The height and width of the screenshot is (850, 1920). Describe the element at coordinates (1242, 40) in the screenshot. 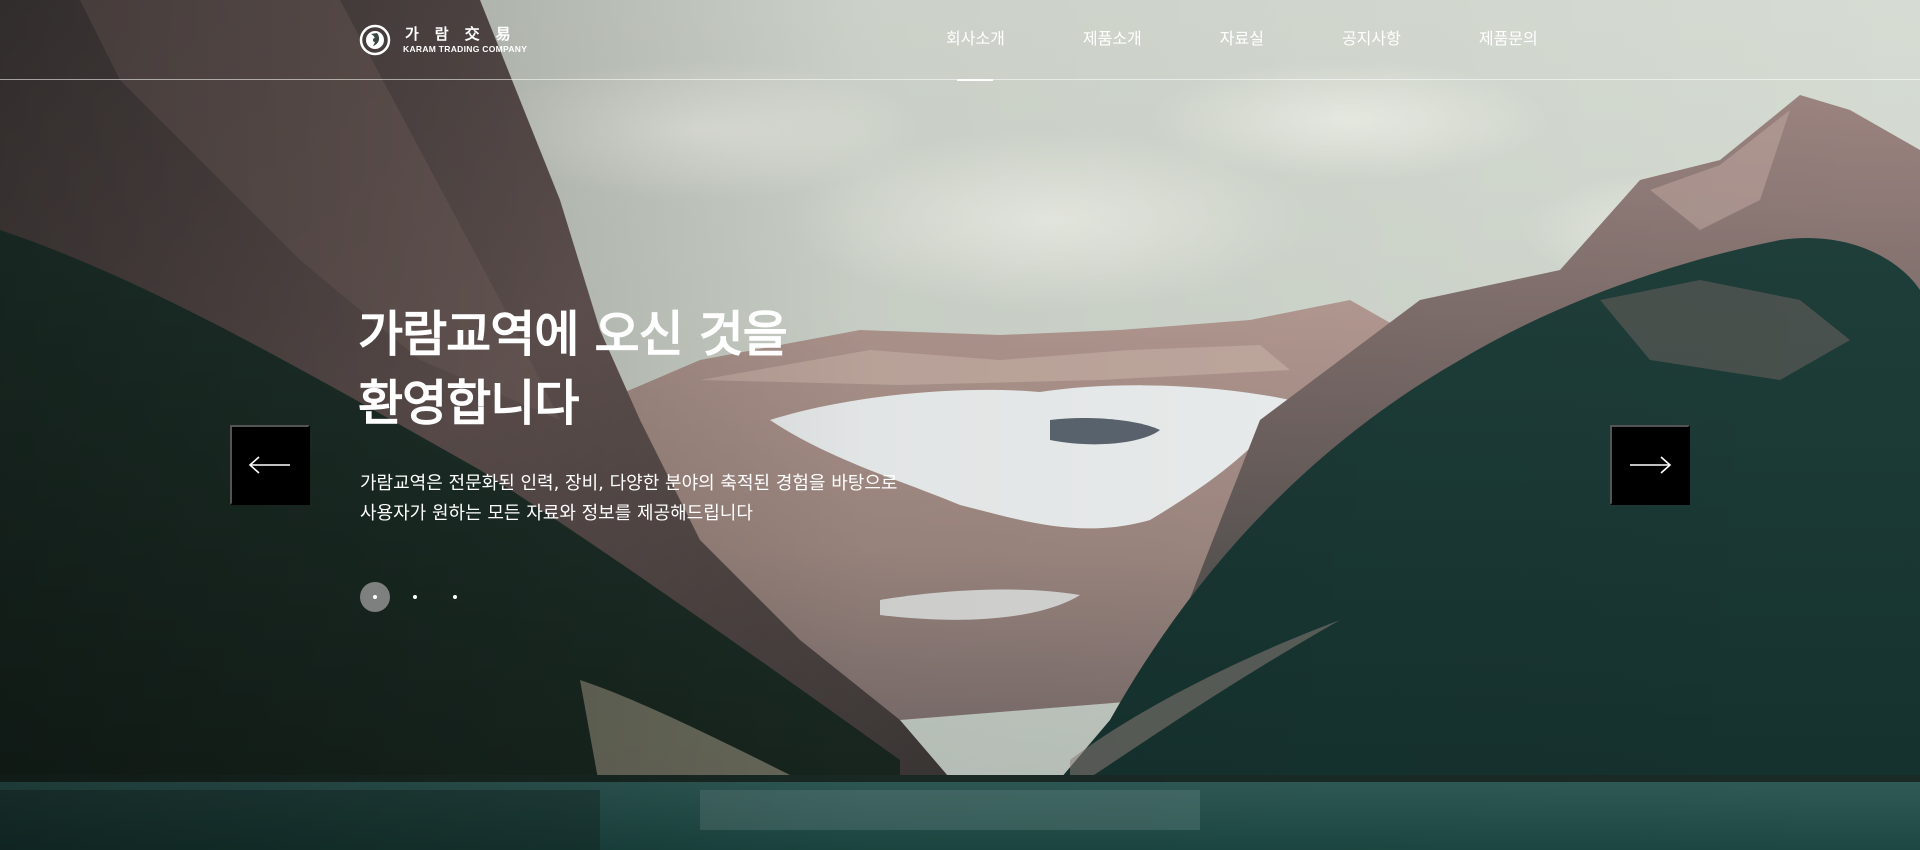

I see `nav-item-archive: 자료실` at that location.